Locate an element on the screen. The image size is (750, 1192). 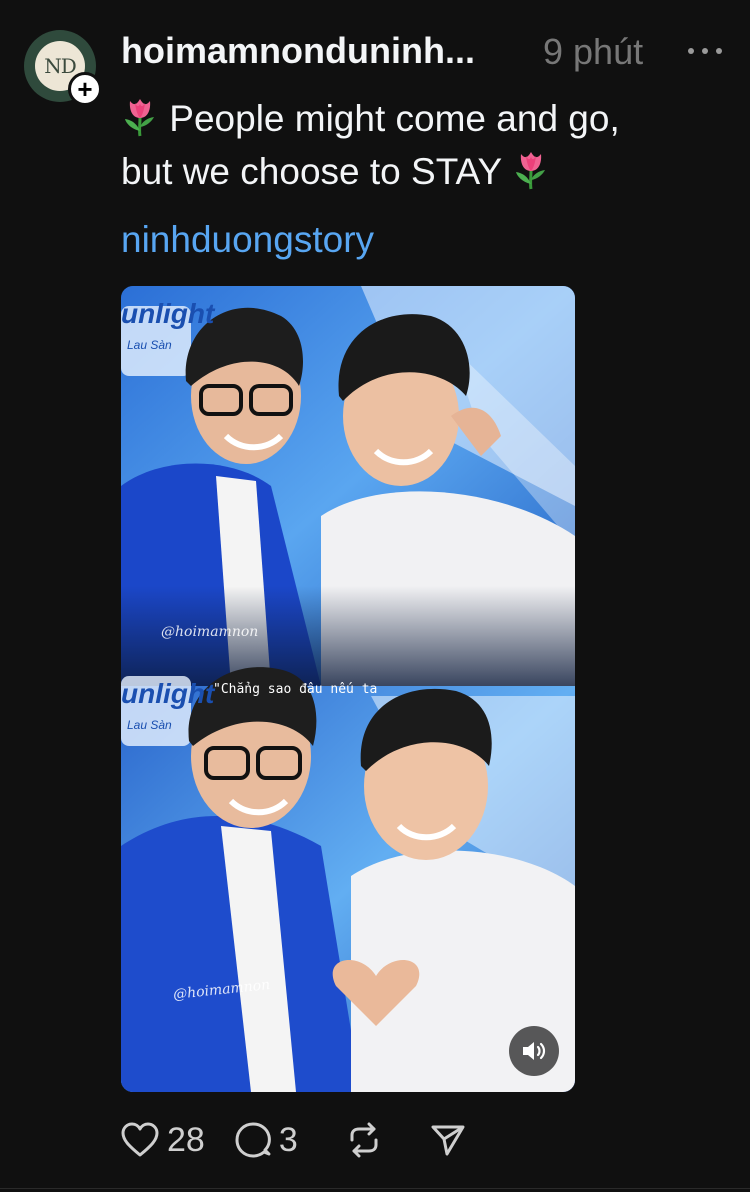
comment-icon is located at coordinates (253, 1140).